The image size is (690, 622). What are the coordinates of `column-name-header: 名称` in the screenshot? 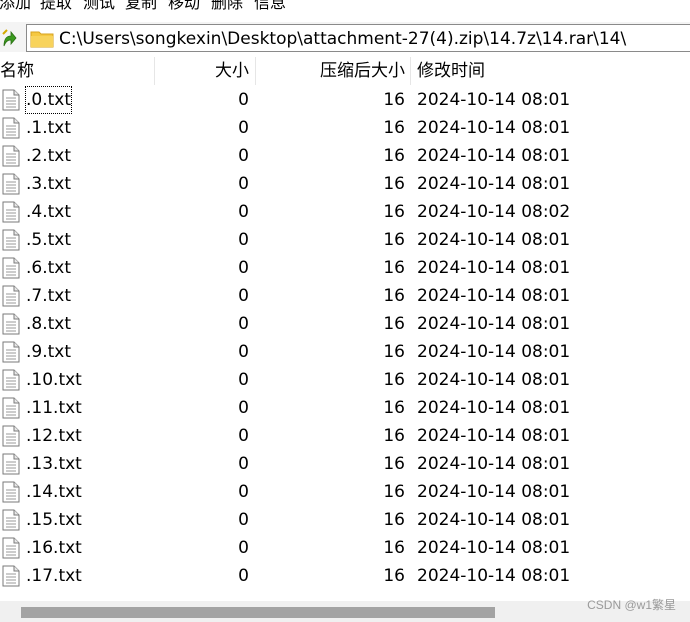 It's located at (17, 71).